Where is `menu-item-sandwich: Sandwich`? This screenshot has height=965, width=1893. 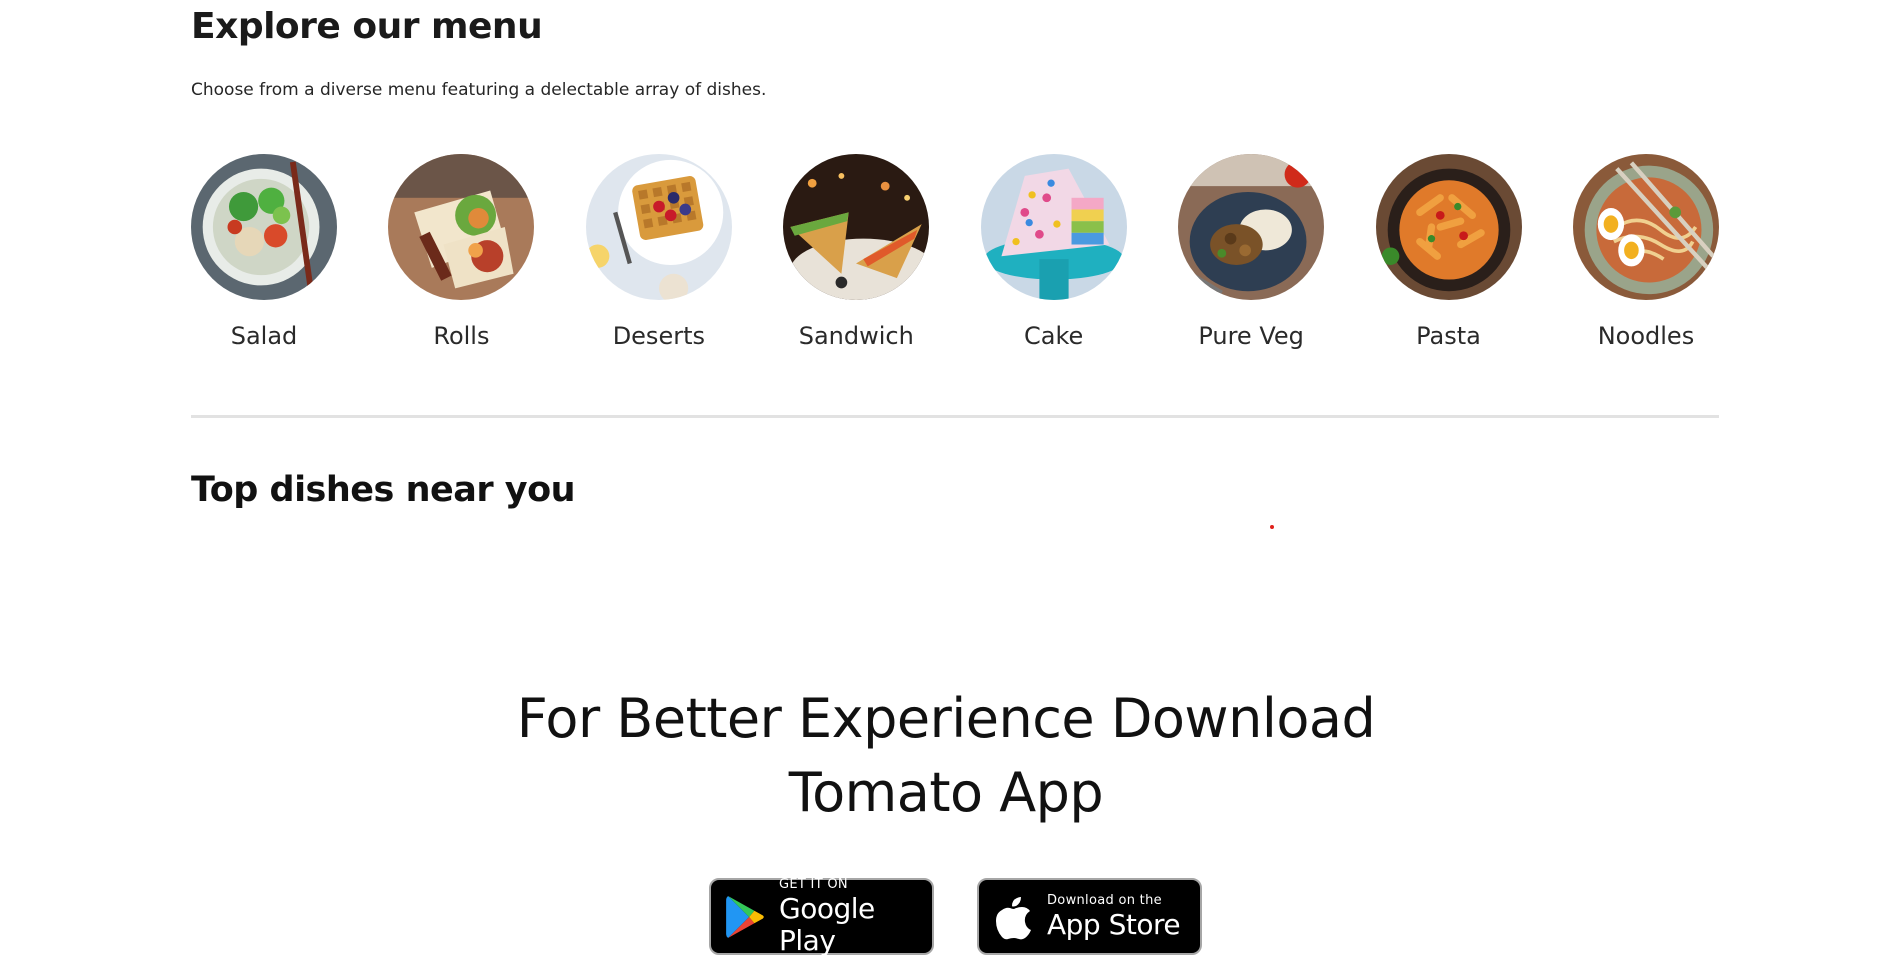 menu-item-sandwich: Sandwich is located at coordinates (856, 252).